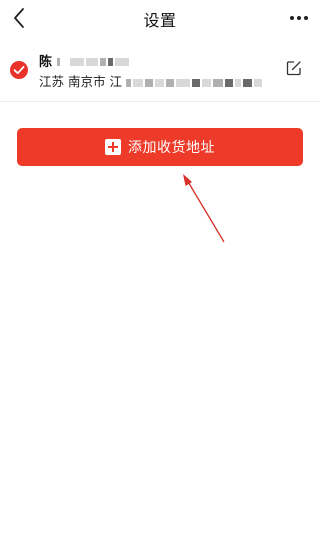  What do you see at coordinates (299, 18) in the screenshot?
I see `more-dots-icon` at bounding box center [299, 18].